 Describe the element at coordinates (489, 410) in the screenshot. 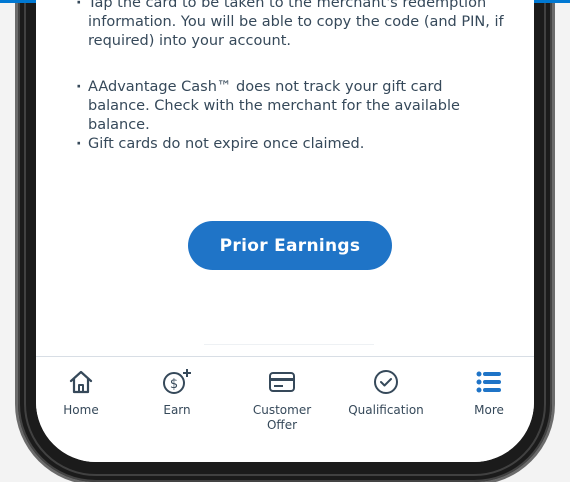

I see `tab-more-label: More` at that location.